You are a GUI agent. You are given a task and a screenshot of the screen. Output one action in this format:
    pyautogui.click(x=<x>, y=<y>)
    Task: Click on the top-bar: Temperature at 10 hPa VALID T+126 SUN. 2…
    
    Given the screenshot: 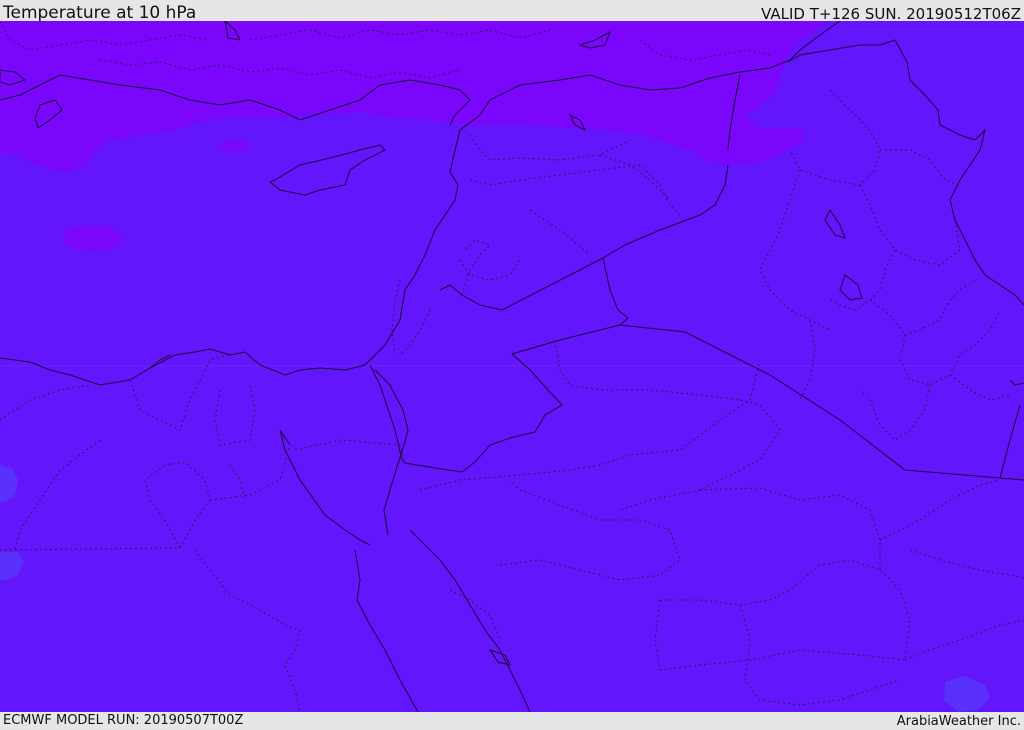 What is the action you would take?
    pyautogui.click(x=512, y=11)
    